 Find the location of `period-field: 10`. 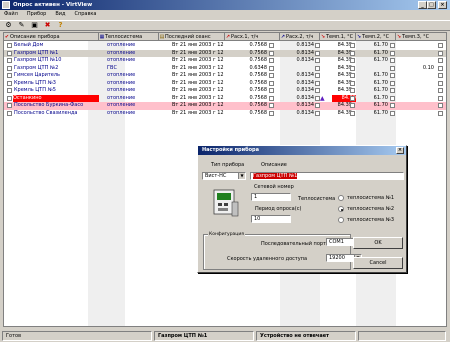

period-field: 10 is located at coordinates (271, 219).